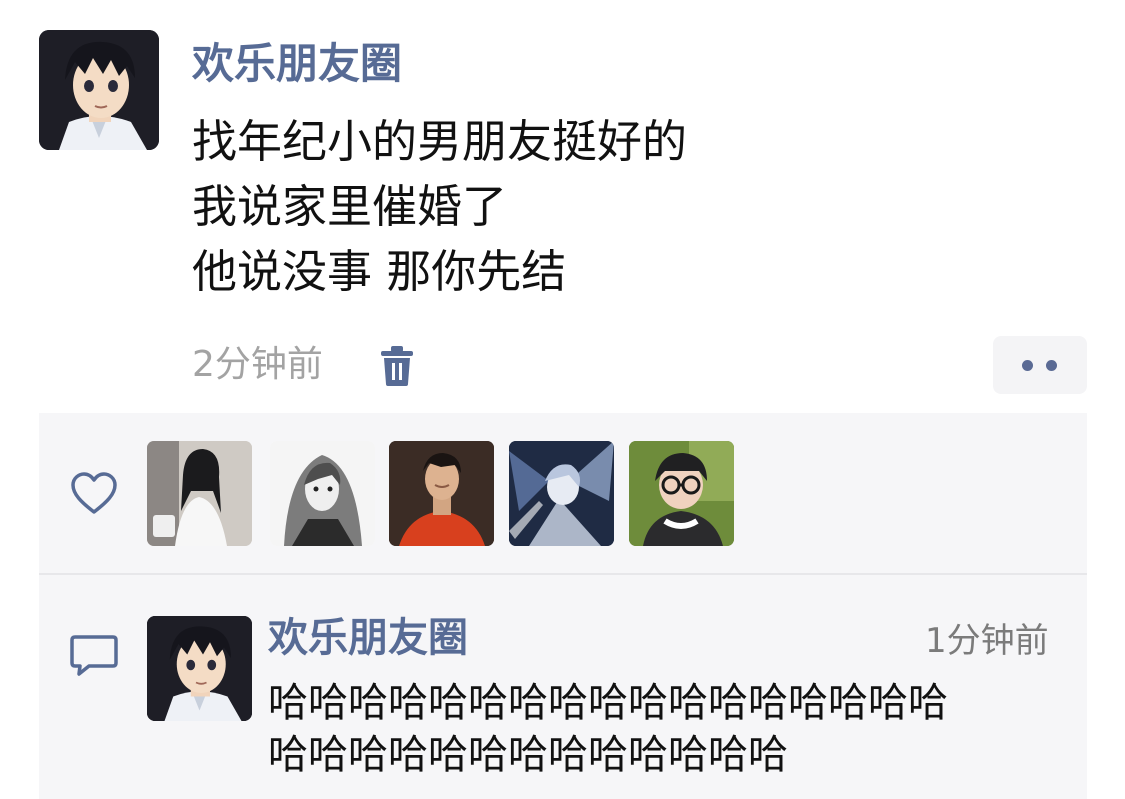 Image resolution: width=1125 pixels, height=799 pixels. I want to click on heart-outline-icon, so click(94, 493).